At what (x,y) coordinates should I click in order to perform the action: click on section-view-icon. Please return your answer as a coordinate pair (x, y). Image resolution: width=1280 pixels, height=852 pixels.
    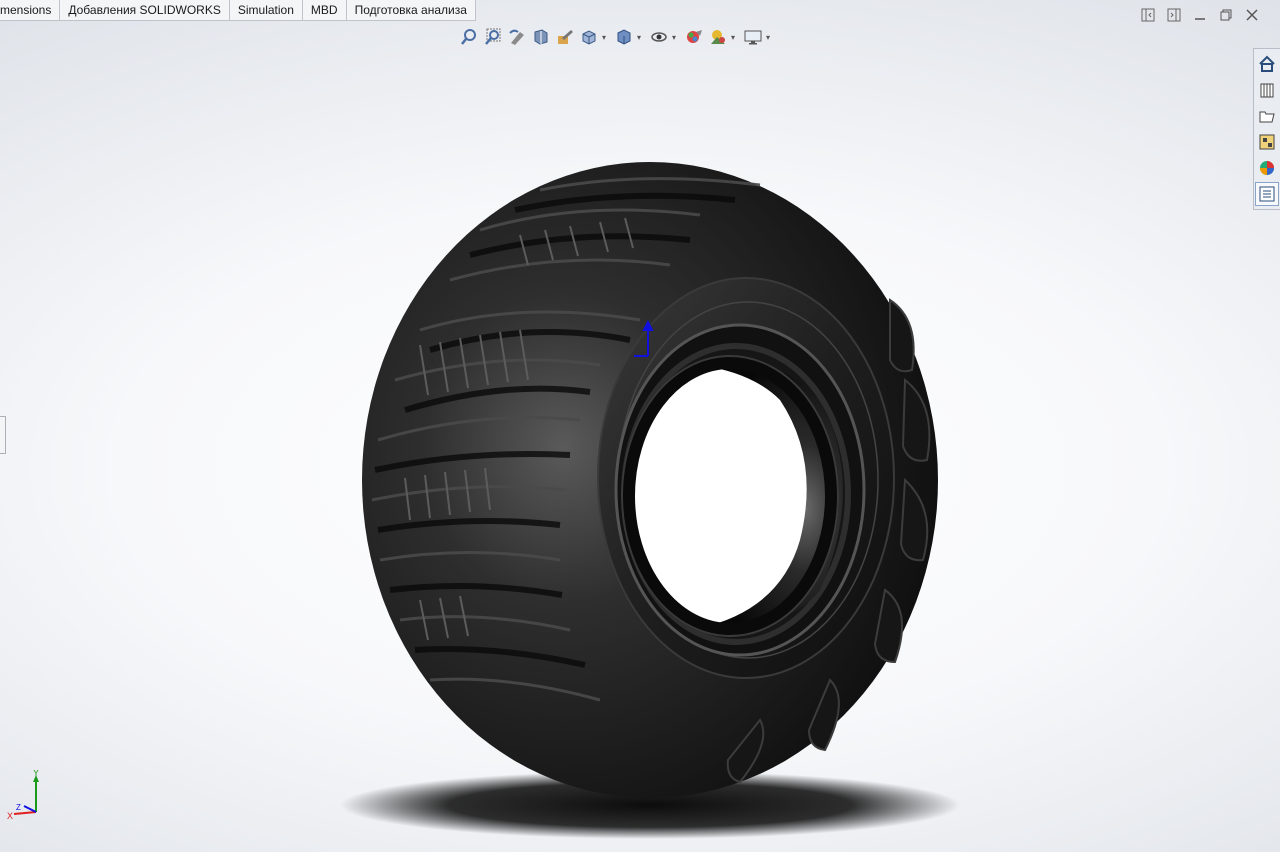
    Looking at the image, I should click on (541, 37).